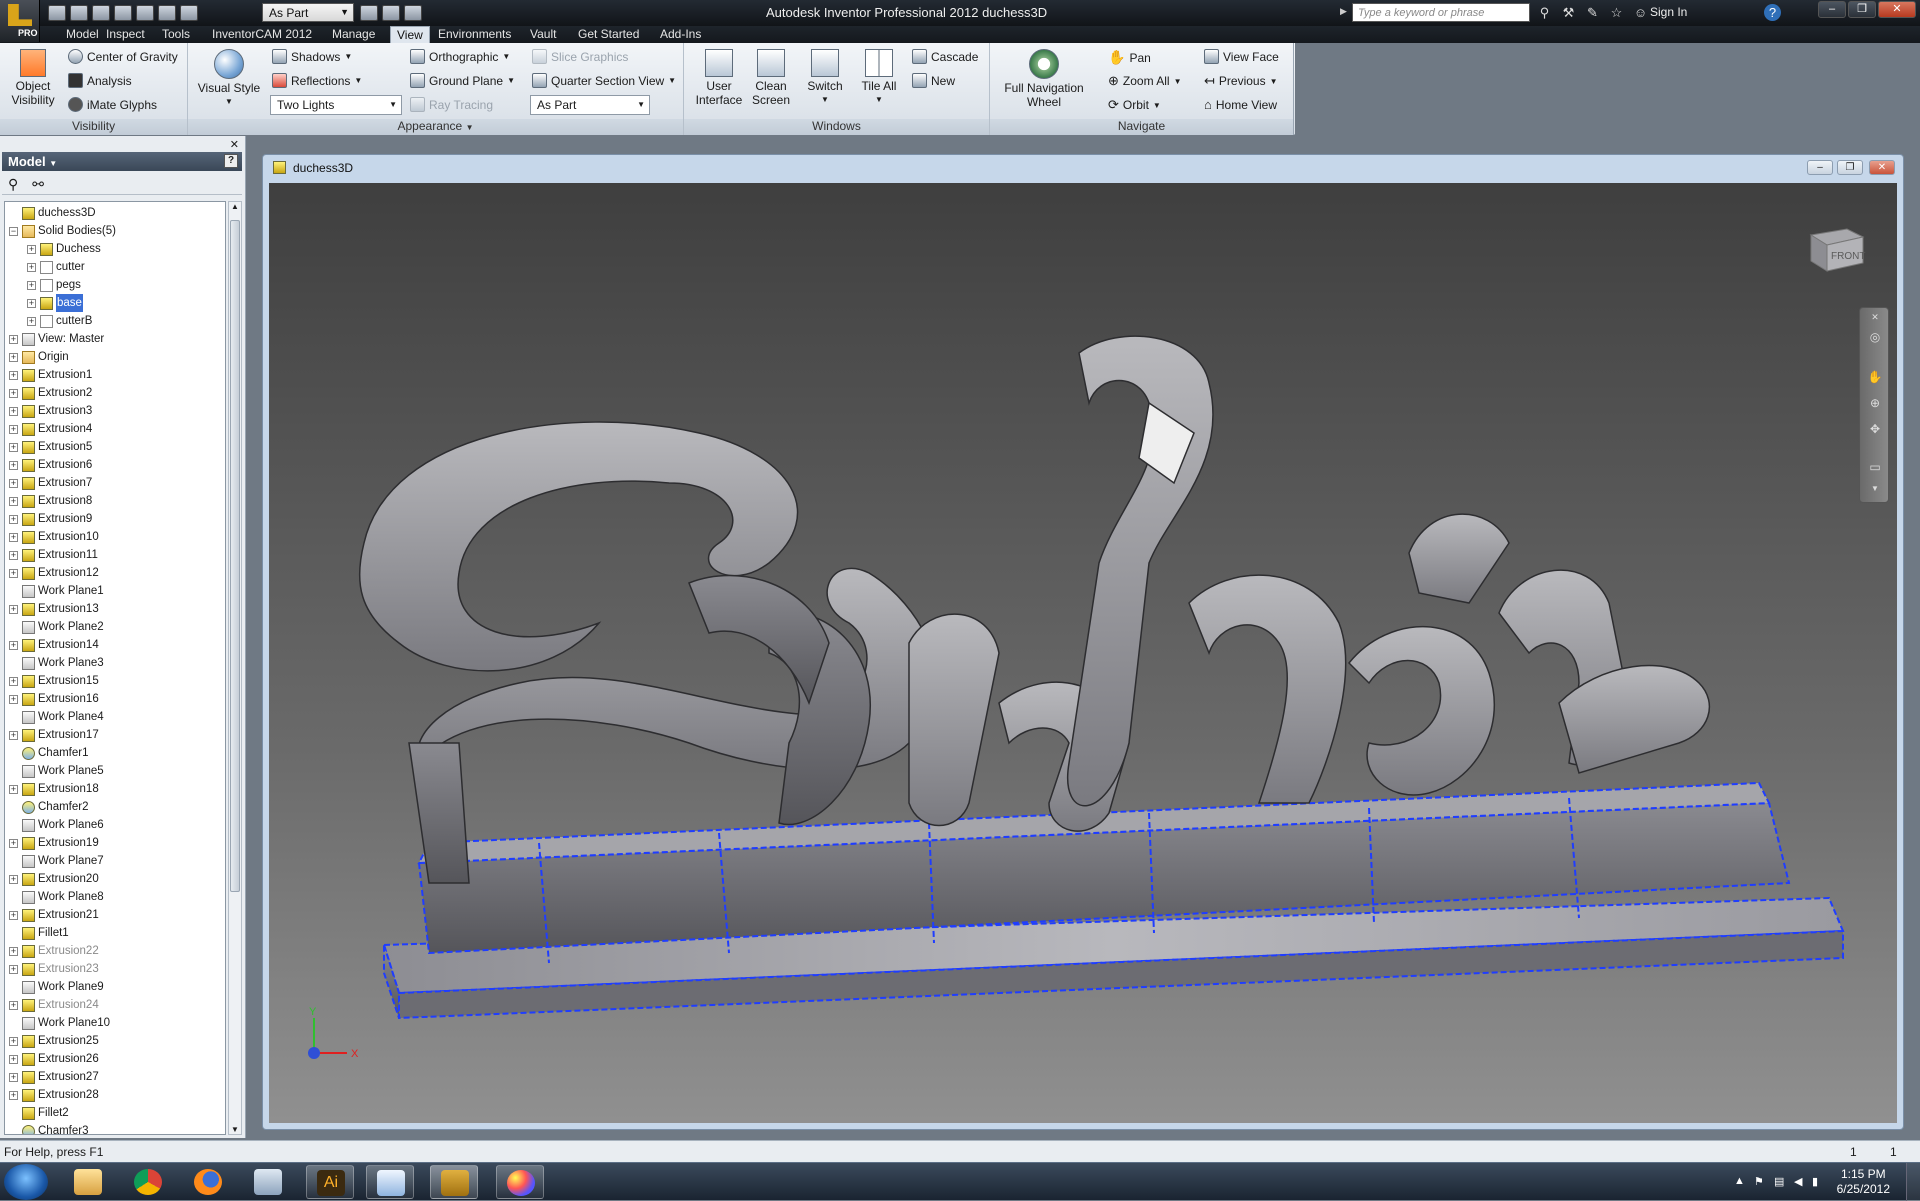  Describe the element at coordinates (13, 184) in the screenshot. I see `filter-icon: ⚲` at that location.